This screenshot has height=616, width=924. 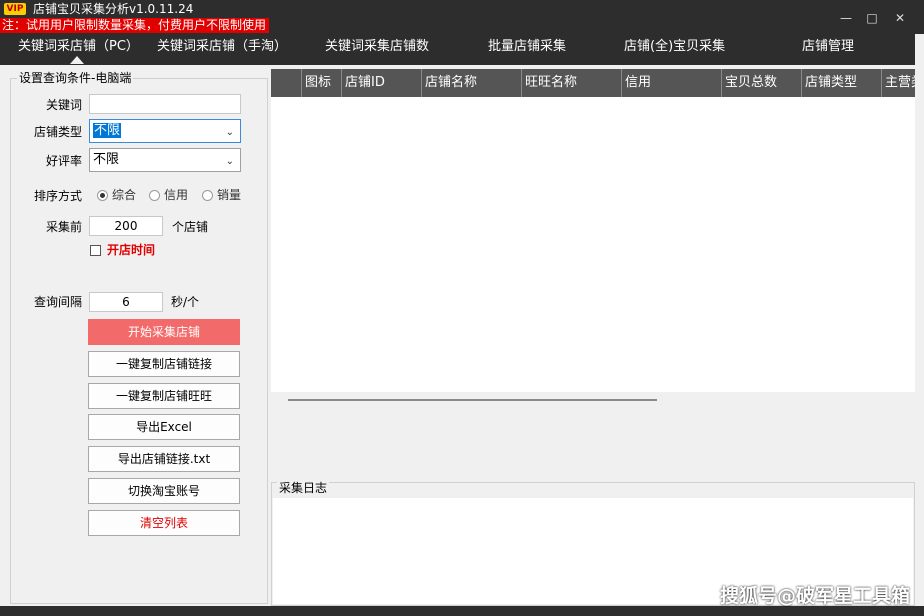 I want to click on interval-input: 6, so click(x=126, y=302).